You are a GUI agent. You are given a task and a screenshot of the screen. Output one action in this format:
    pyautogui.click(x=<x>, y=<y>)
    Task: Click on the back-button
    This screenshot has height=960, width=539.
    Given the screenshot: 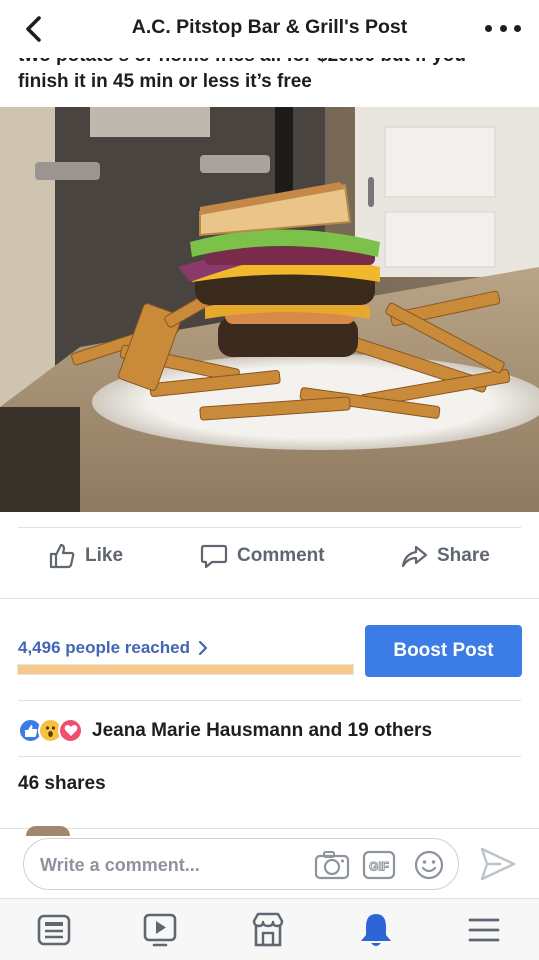 What is the action you would take?
    pyautogui.click(x=33, y=29)
    